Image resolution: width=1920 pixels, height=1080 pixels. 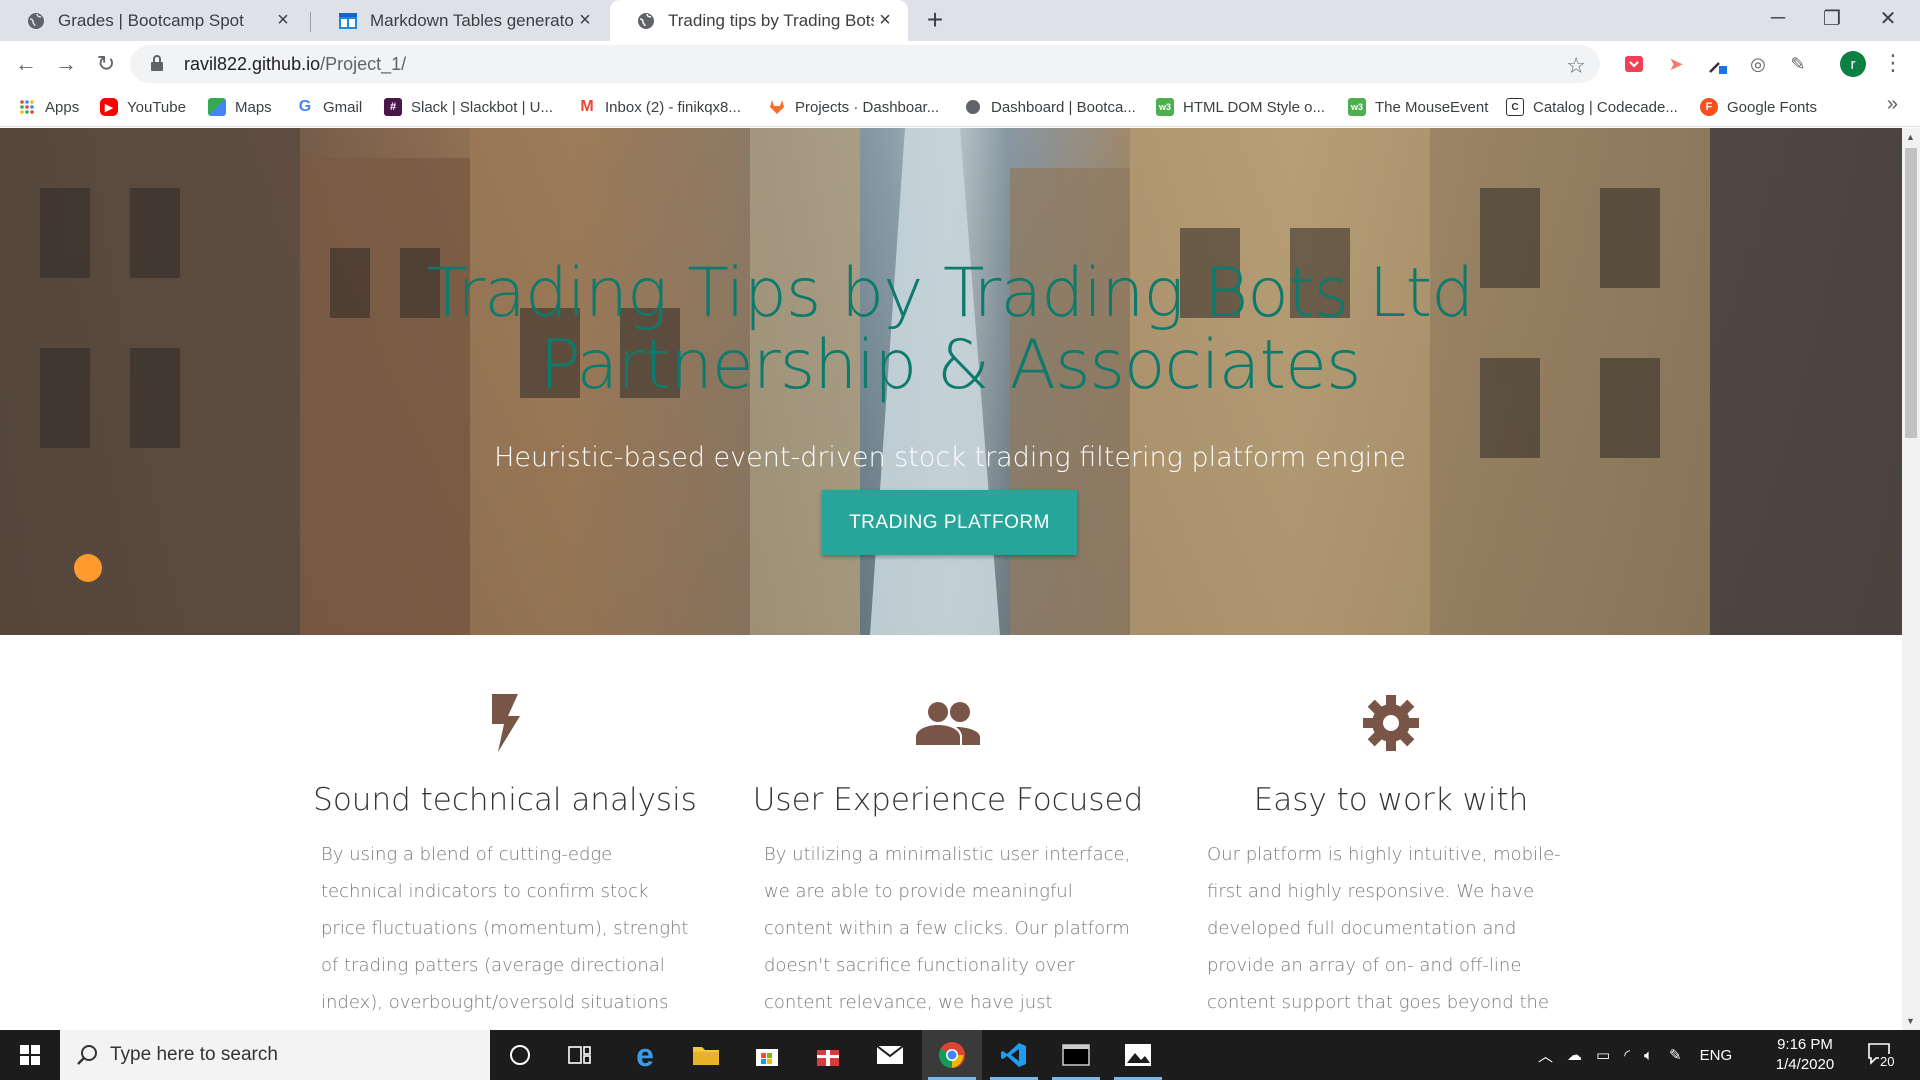 I want to click on eyedropper-extension-icon, so click(x=1718, y=64).